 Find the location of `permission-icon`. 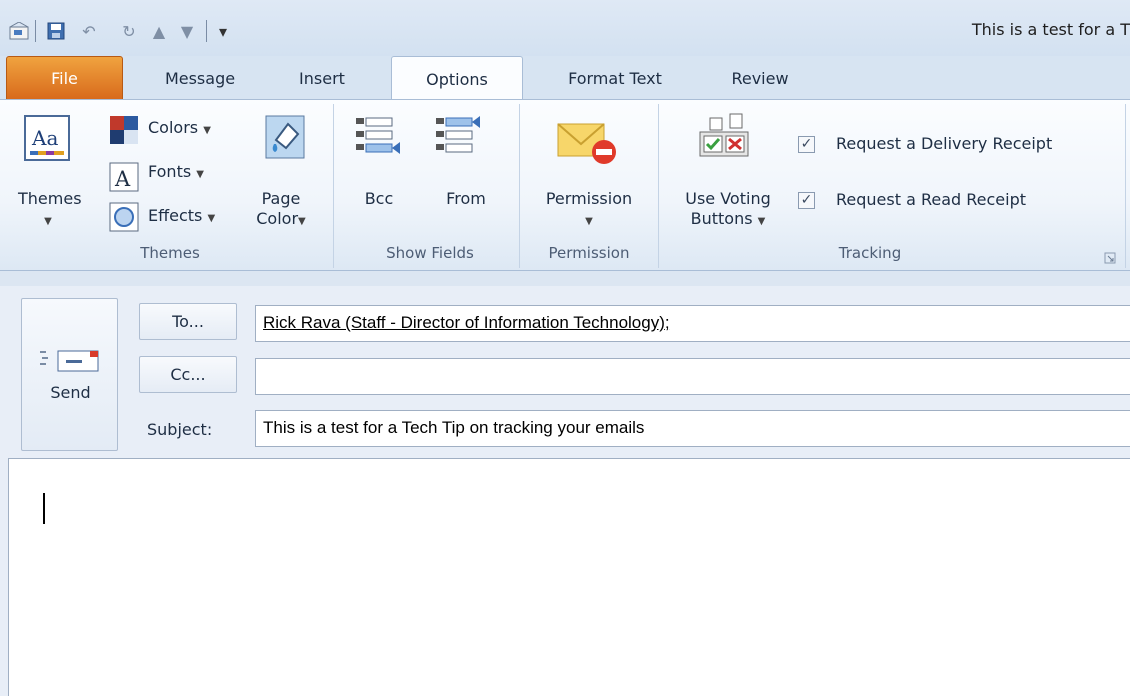

permission-icon is located at coordinates (589, 142).